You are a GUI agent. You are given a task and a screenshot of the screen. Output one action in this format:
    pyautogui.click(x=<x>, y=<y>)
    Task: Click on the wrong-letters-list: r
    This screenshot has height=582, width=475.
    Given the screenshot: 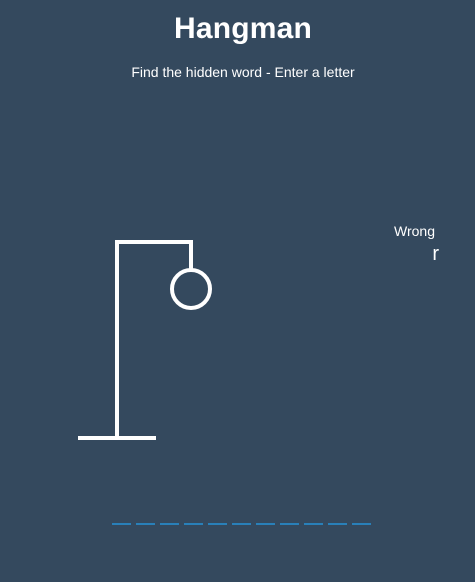 What is the action you would take?
    pyautogui.click(x=435, y=254)
    